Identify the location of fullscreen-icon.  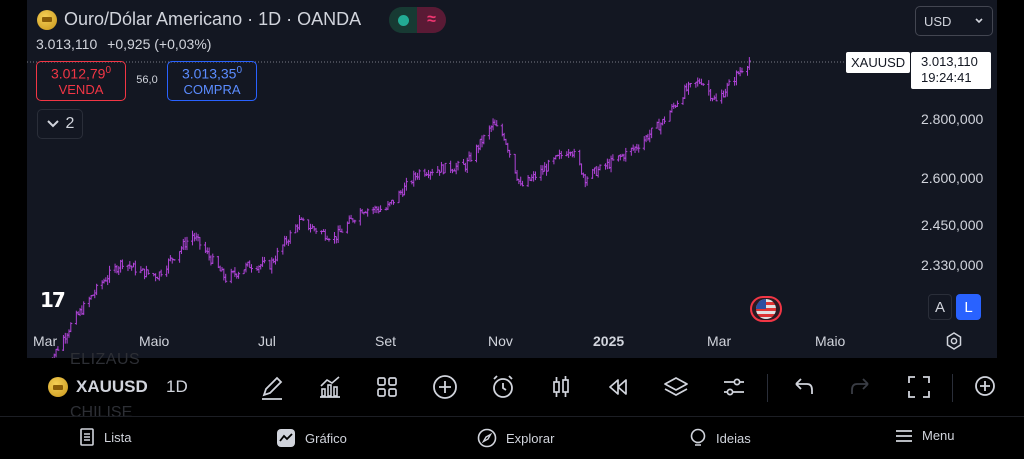
(919, 387).